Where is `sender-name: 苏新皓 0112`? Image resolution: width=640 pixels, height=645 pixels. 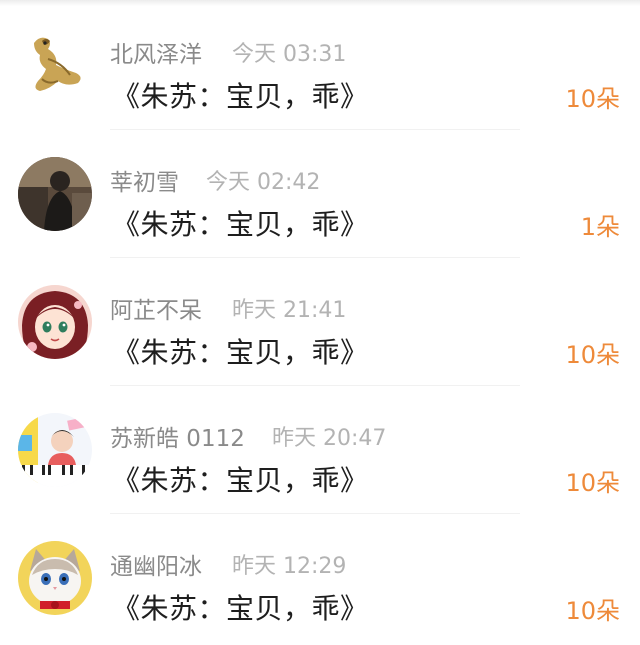 sender-name: 苏新皓 0112 is located at coordinates (177, 436).